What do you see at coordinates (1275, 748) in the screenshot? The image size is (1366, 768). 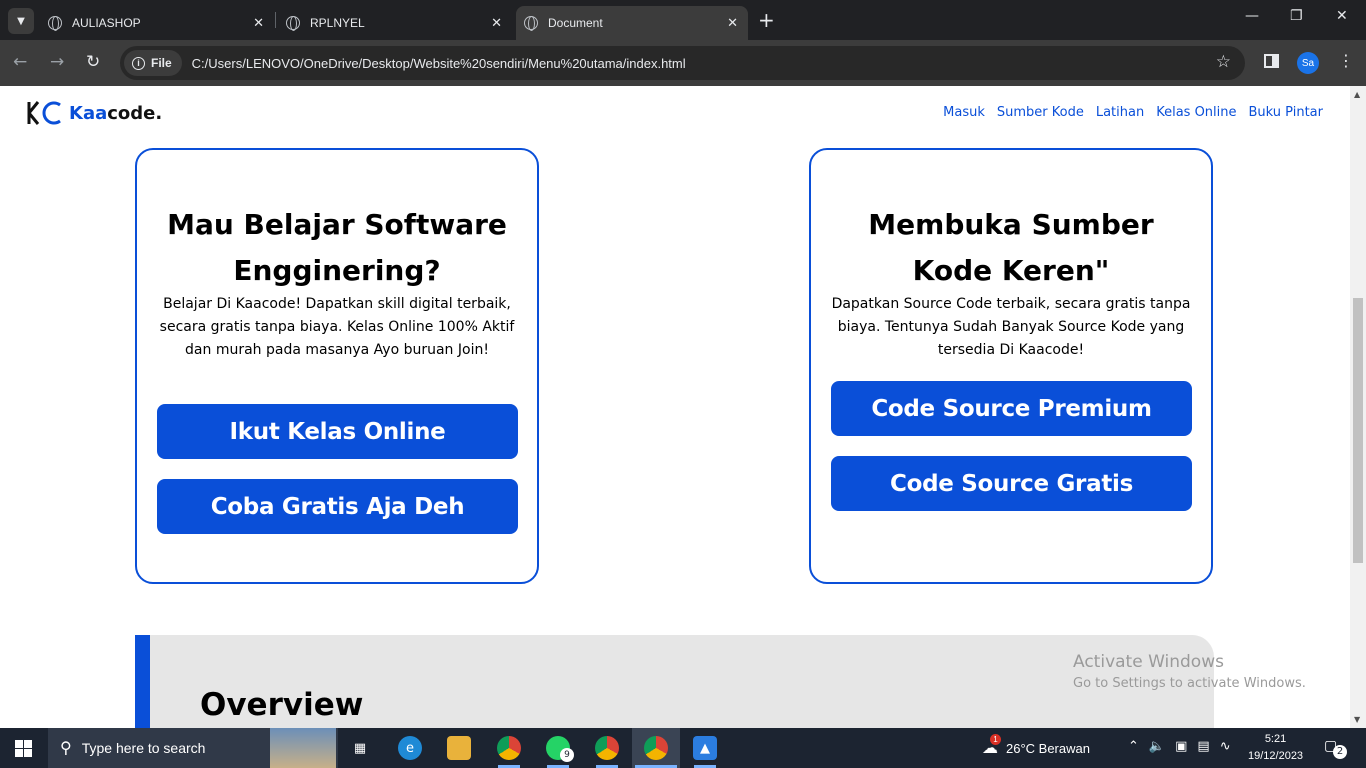 I see `taskbar-clock: 5:21 19/12/2023` at bounding box center [1275, 748].